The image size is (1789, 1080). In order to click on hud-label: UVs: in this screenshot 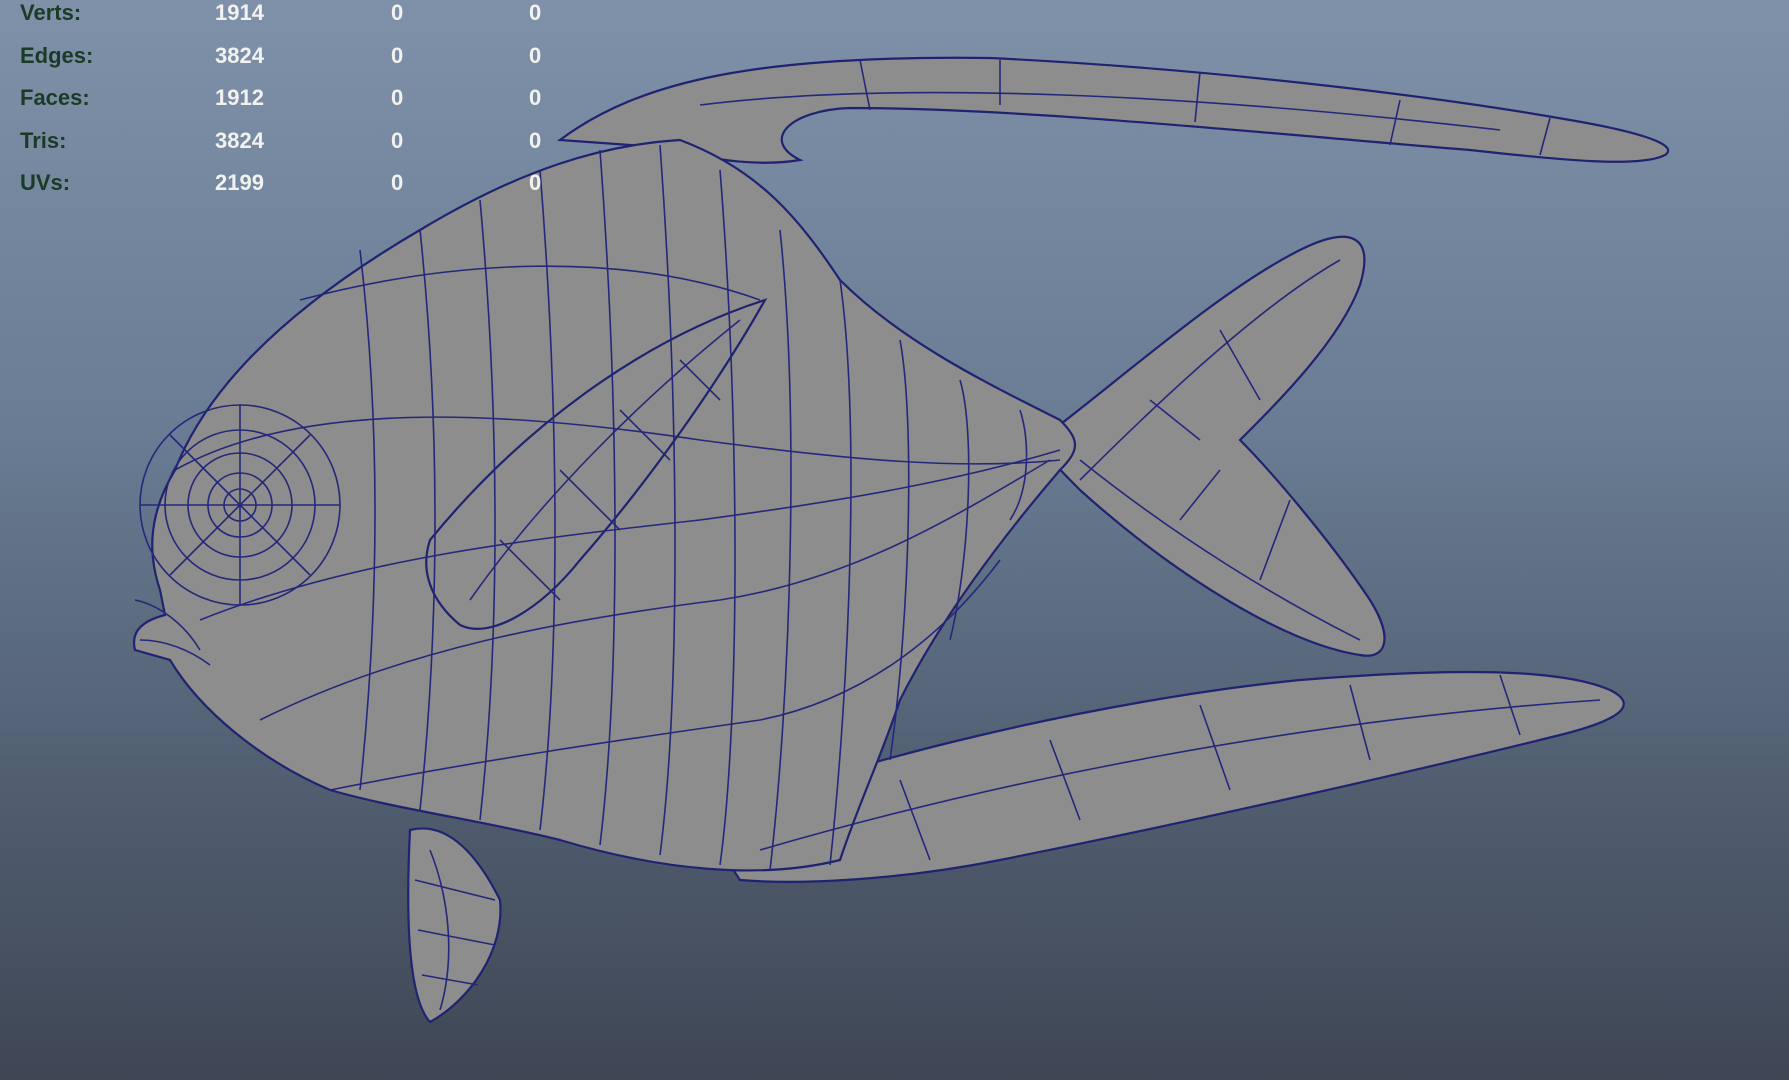, I will do `click(45, 182)`.